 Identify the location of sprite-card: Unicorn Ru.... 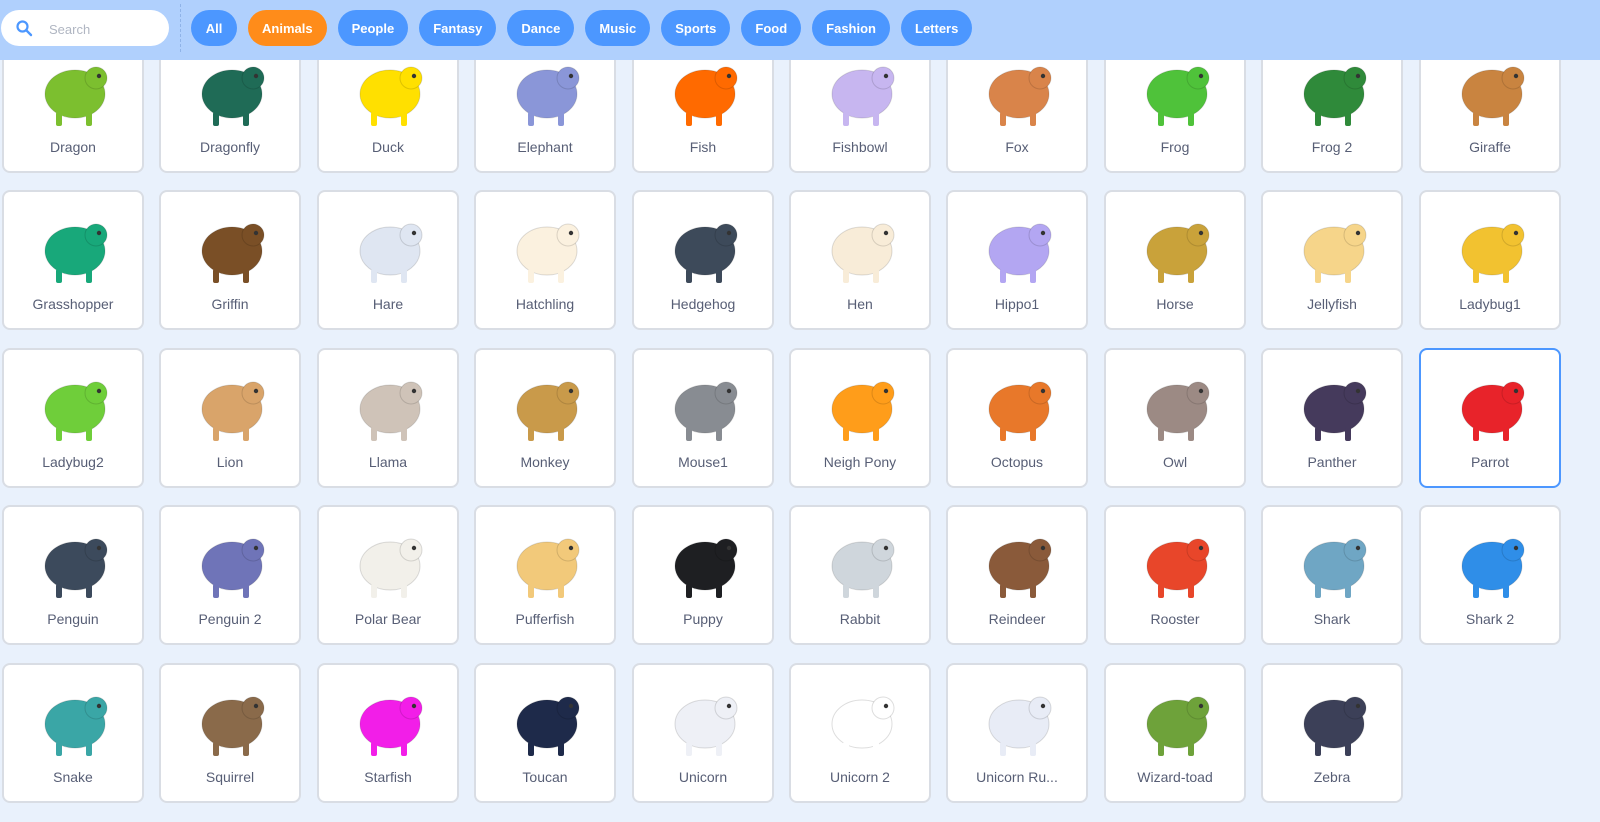
(1017, 733).